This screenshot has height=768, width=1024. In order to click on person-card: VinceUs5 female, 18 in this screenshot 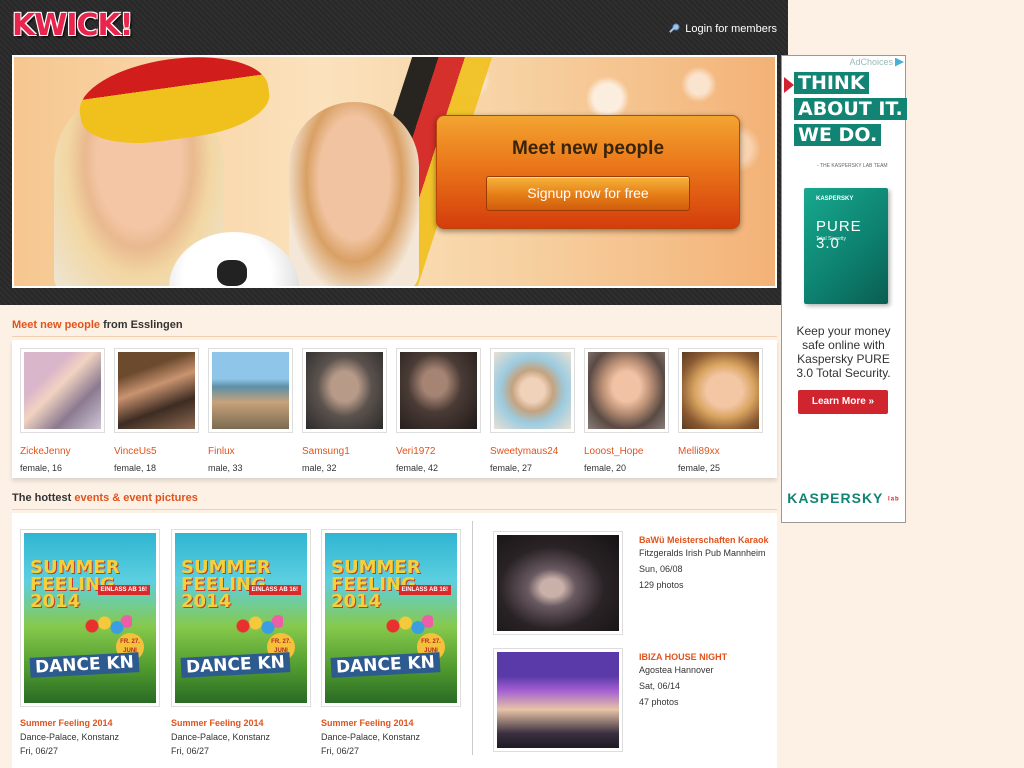, I will do `click(156, 410)`.